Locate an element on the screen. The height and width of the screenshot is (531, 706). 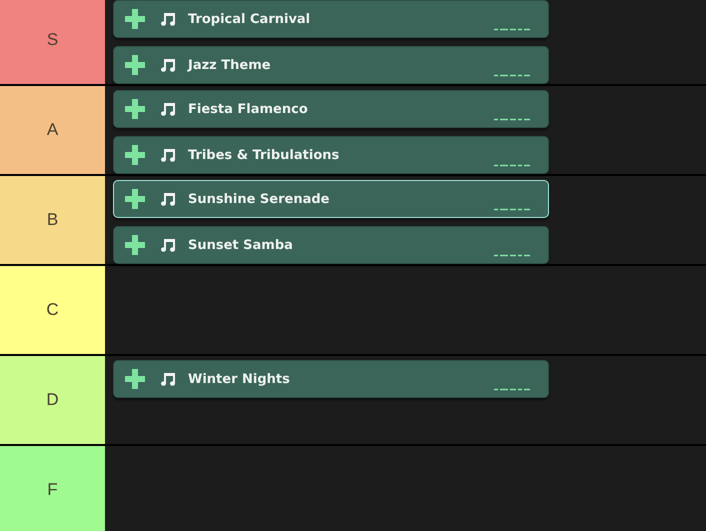
song-card: Tribes & Tribulations is located at coordinates (331, 155).